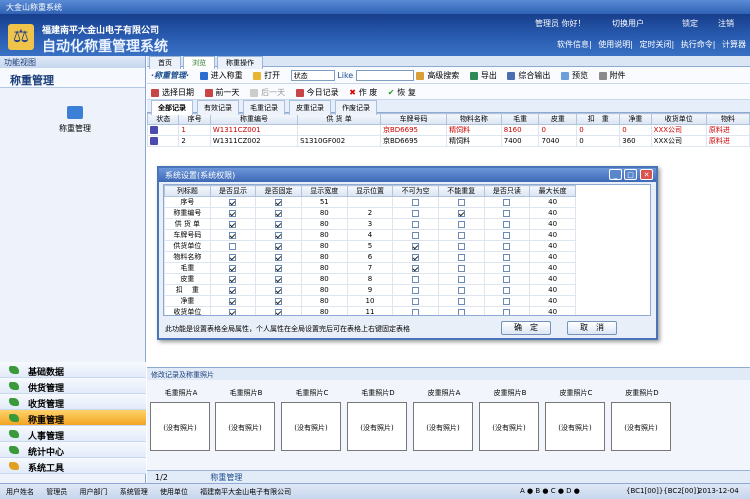 The height and width of the screenshot is (499, 750). I want to click on col-tare: 皮重, so click(558, 119).